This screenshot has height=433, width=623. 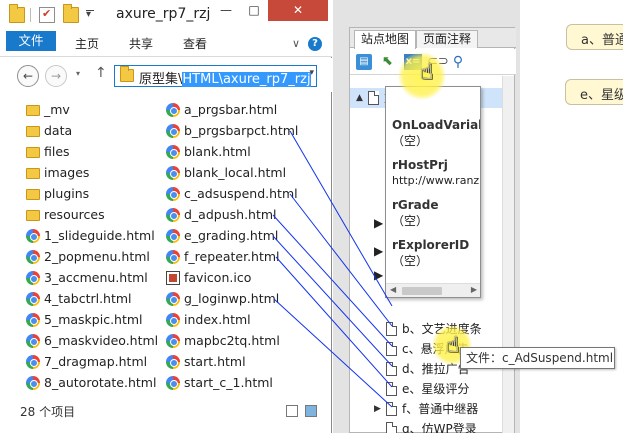 I want to click on file-name: _mv, so click(x=57, y=109).